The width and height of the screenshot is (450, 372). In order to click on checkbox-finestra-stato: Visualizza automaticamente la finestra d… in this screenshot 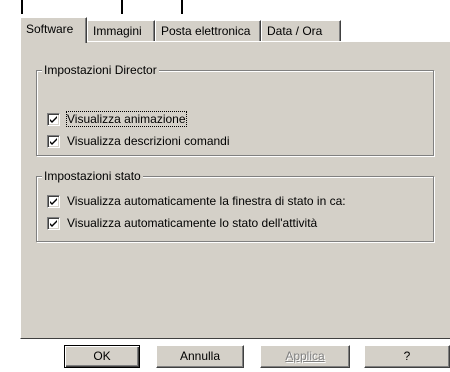, I will do `click(196, 201)`.